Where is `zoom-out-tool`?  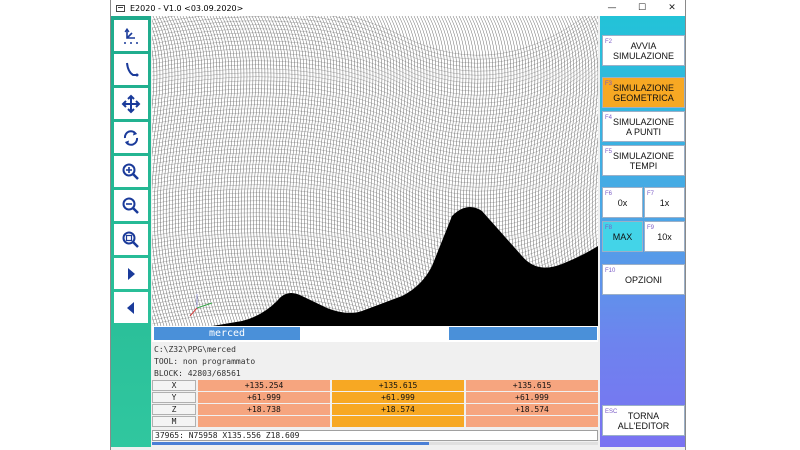 zoom-out-tool is located at coordinates (131, 205).